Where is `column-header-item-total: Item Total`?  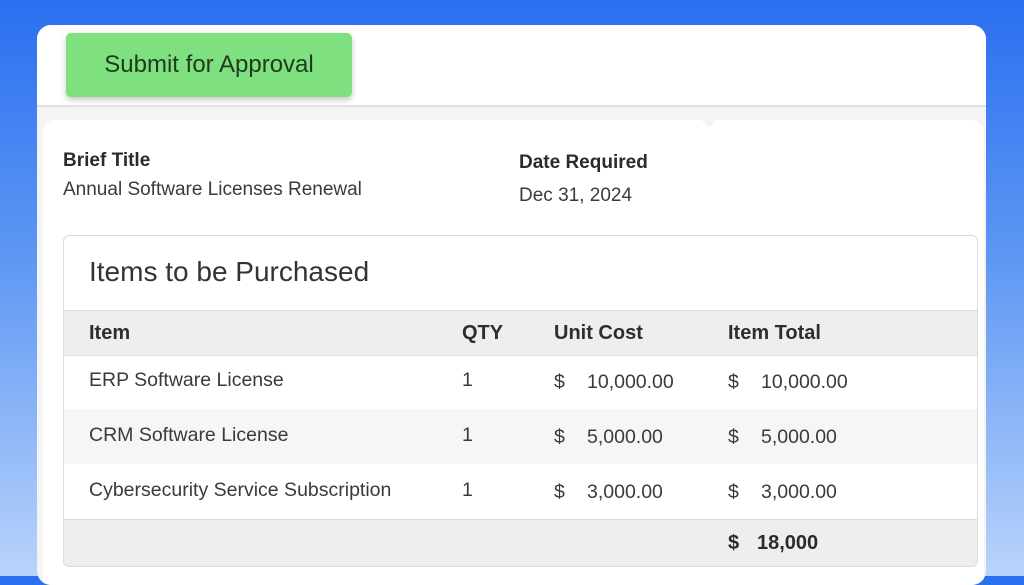 column-header-item-total: Item Total is located at coordinates (774, 333).